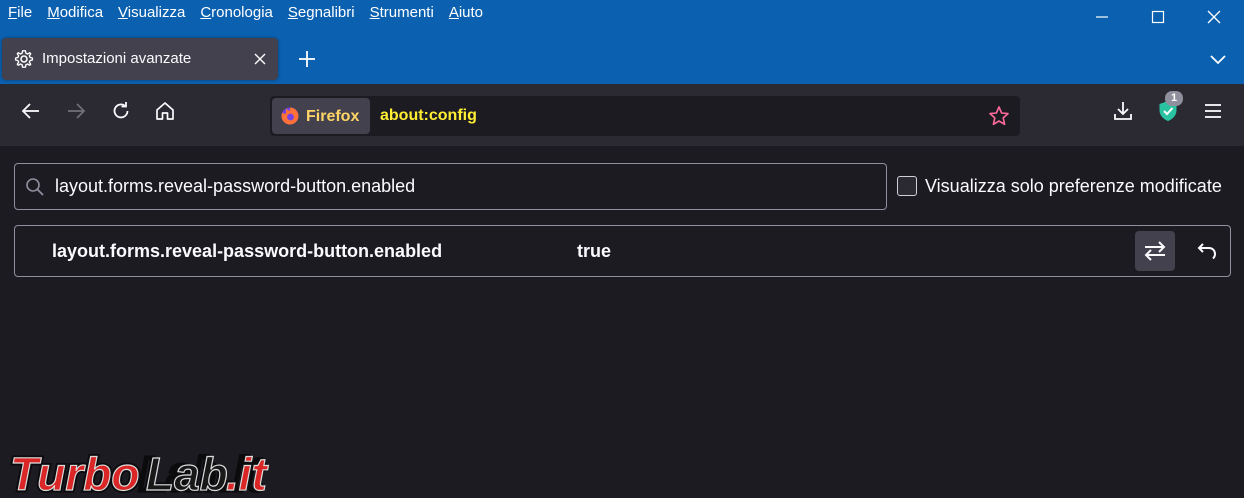  I want to click on star-icon, so click(999, 116).